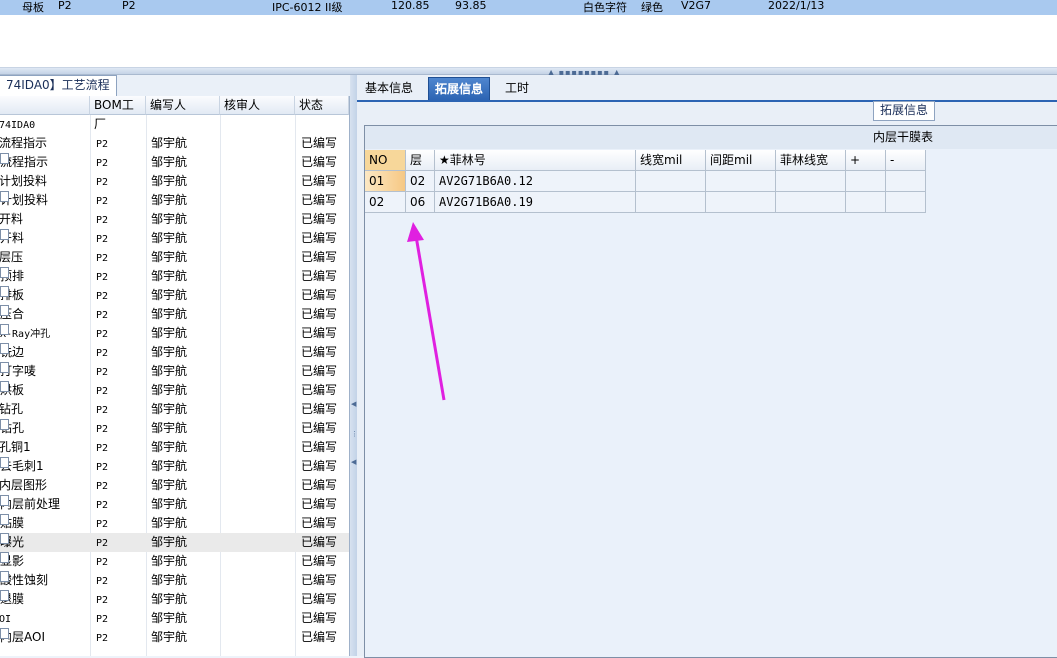 The height and width of the screenshot is (658, 1057). What do you see at coordinates (12, 238) in the screenshot?
I see `row-step-name: 开料` at bounding box center [12, 238].